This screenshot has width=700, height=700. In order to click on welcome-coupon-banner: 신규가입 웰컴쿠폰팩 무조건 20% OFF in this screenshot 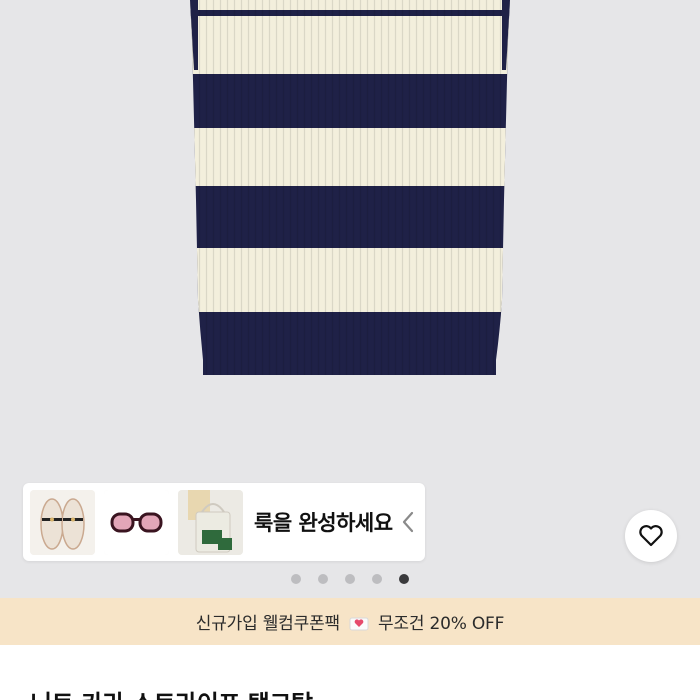, I will do `click(350, 621)`.